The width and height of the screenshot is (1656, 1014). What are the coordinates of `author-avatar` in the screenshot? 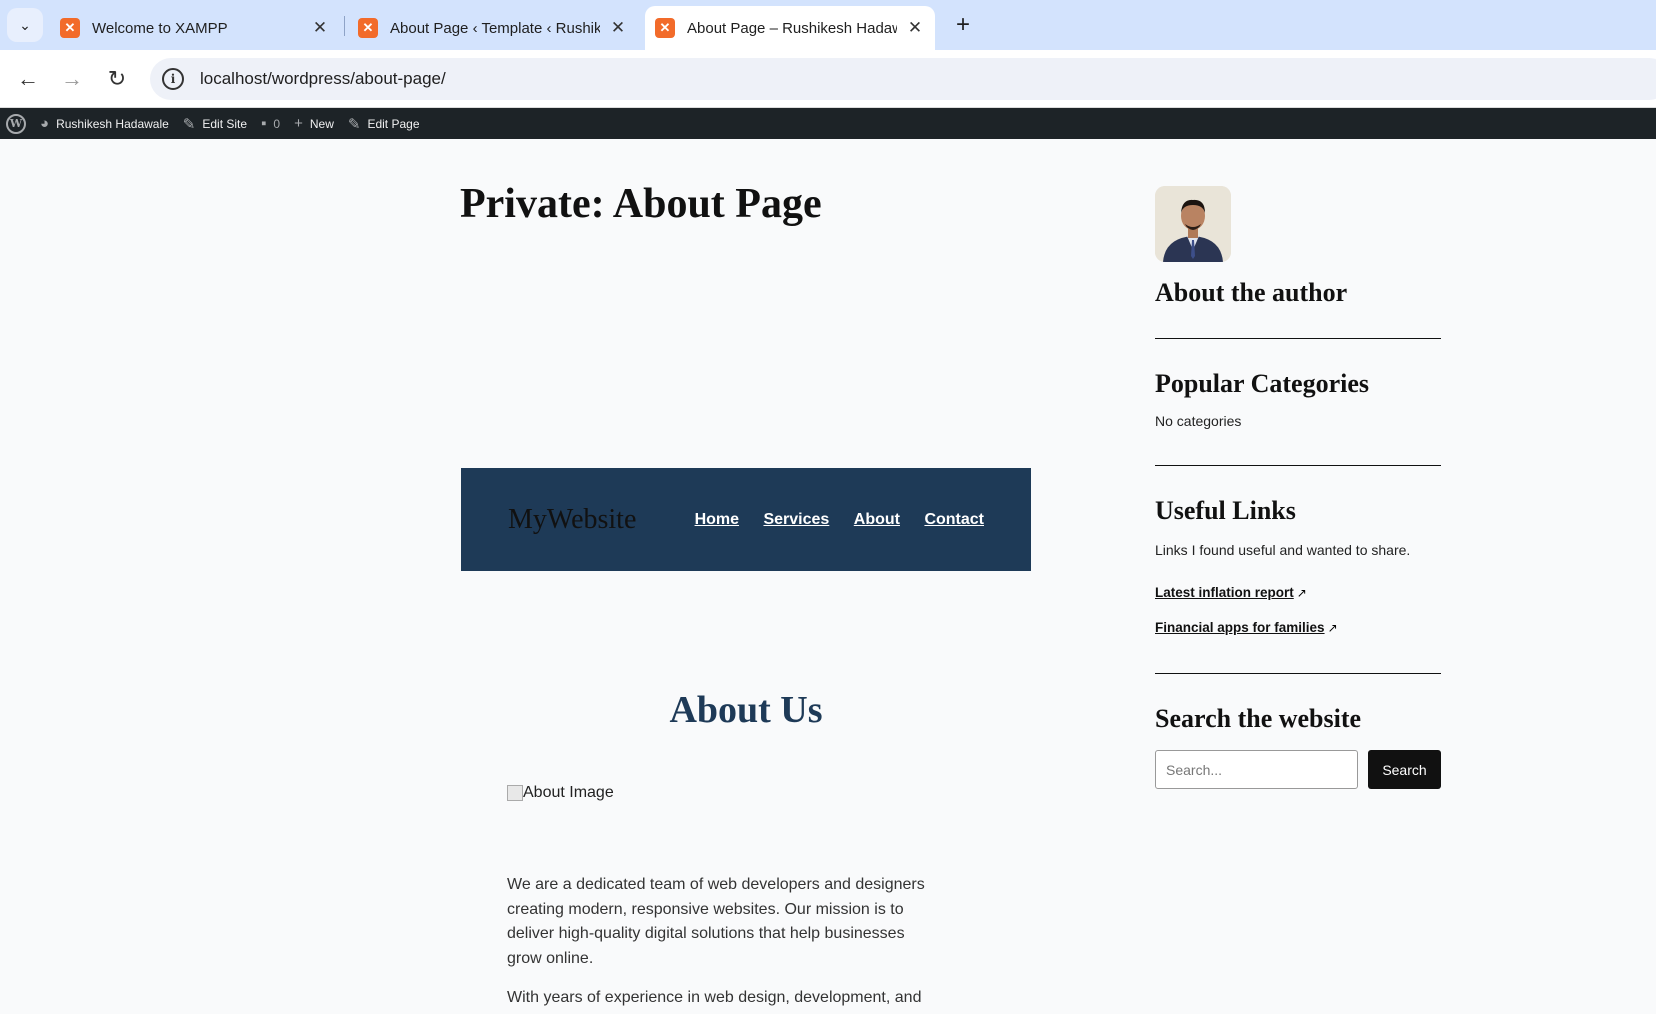 It's located at (1193, 224).